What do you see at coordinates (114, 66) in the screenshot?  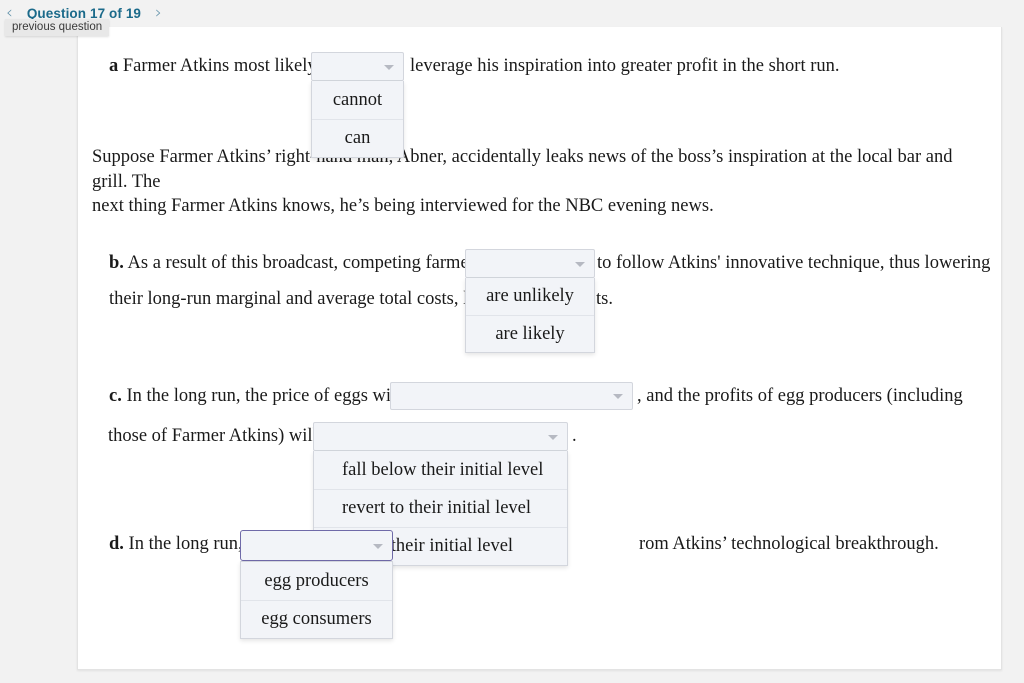 I see `part-a-label: a` at bounding box center [114, 66].